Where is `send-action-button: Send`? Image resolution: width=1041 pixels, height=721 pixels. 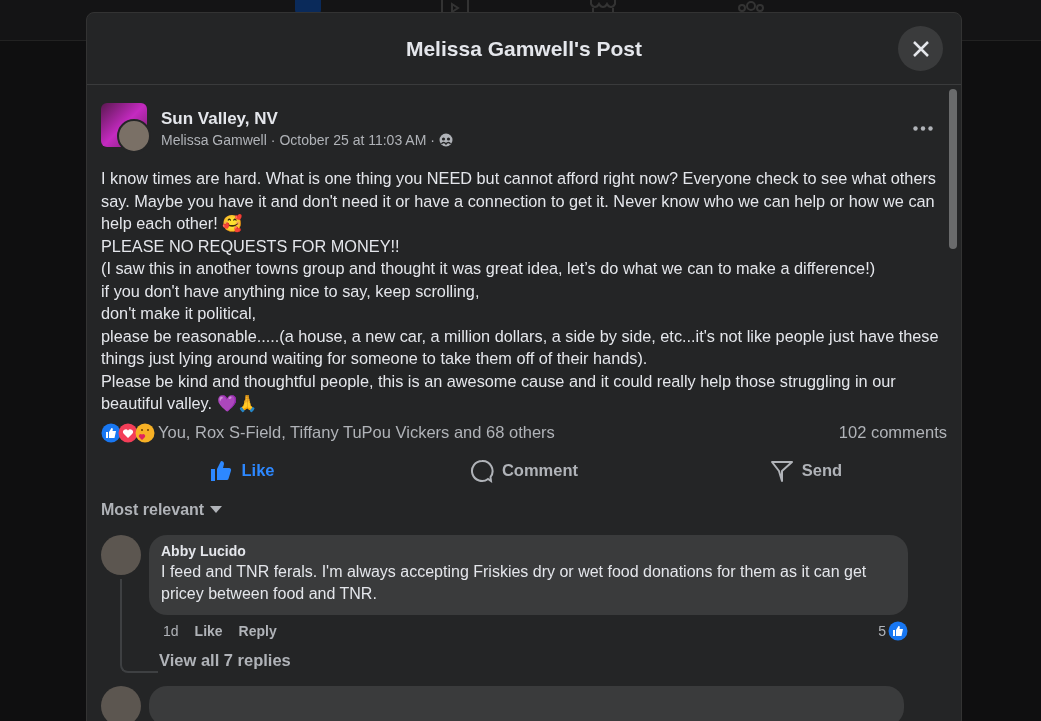 send-action-button: Send is located at coordinates (806, 470).